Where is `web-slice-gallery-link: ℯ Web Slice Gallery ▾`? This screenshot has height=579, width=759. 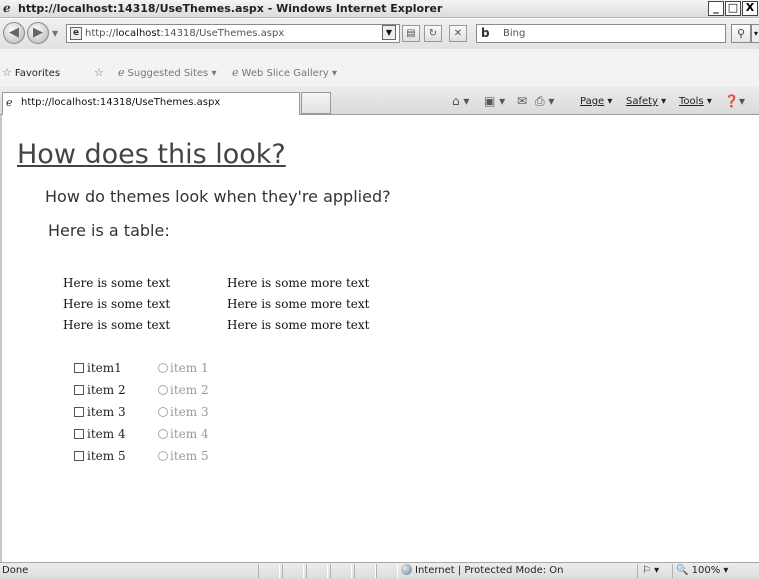 web-slice-gallery-link: ℯ Web Slice Gallery ▾ is located at coordinates (284, 72).